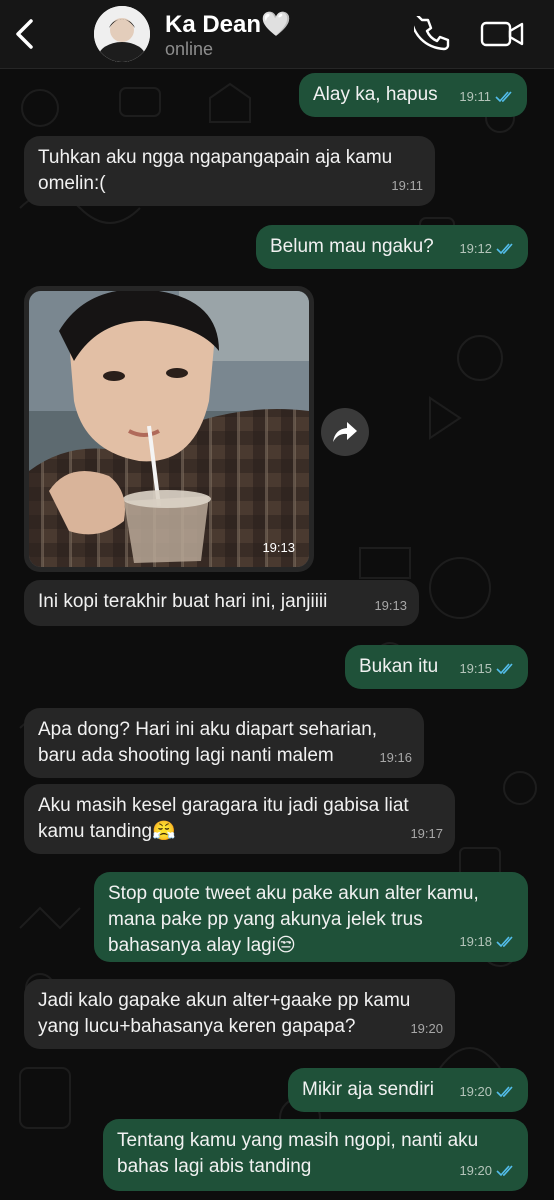  Describe the element at coordinates (25, 34) in the screenshot. I see `back-chevron-icon` at that location.